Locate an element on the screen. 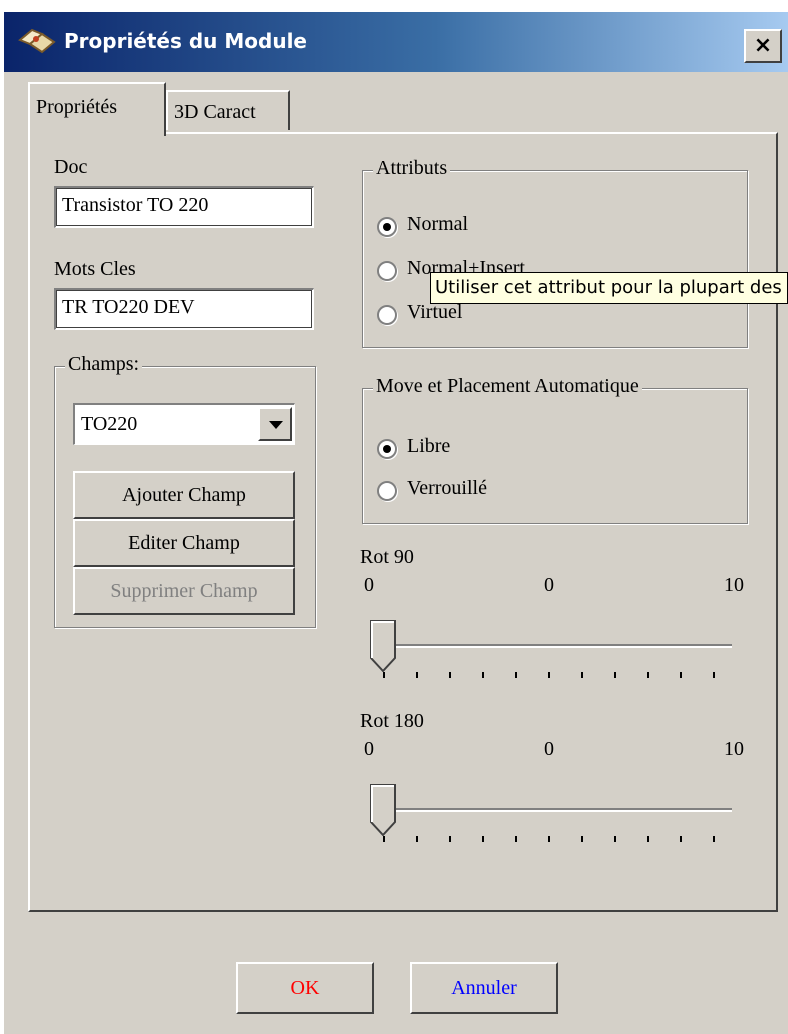 This screenshot has height=1034, width=788. fields-legend: Champs: is located at coordinates (104, 364).